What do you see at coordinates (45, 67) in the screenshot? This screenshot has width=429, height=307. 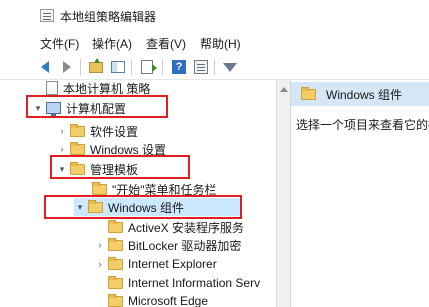 I see `back-icon` at bounding box center [45, 67].